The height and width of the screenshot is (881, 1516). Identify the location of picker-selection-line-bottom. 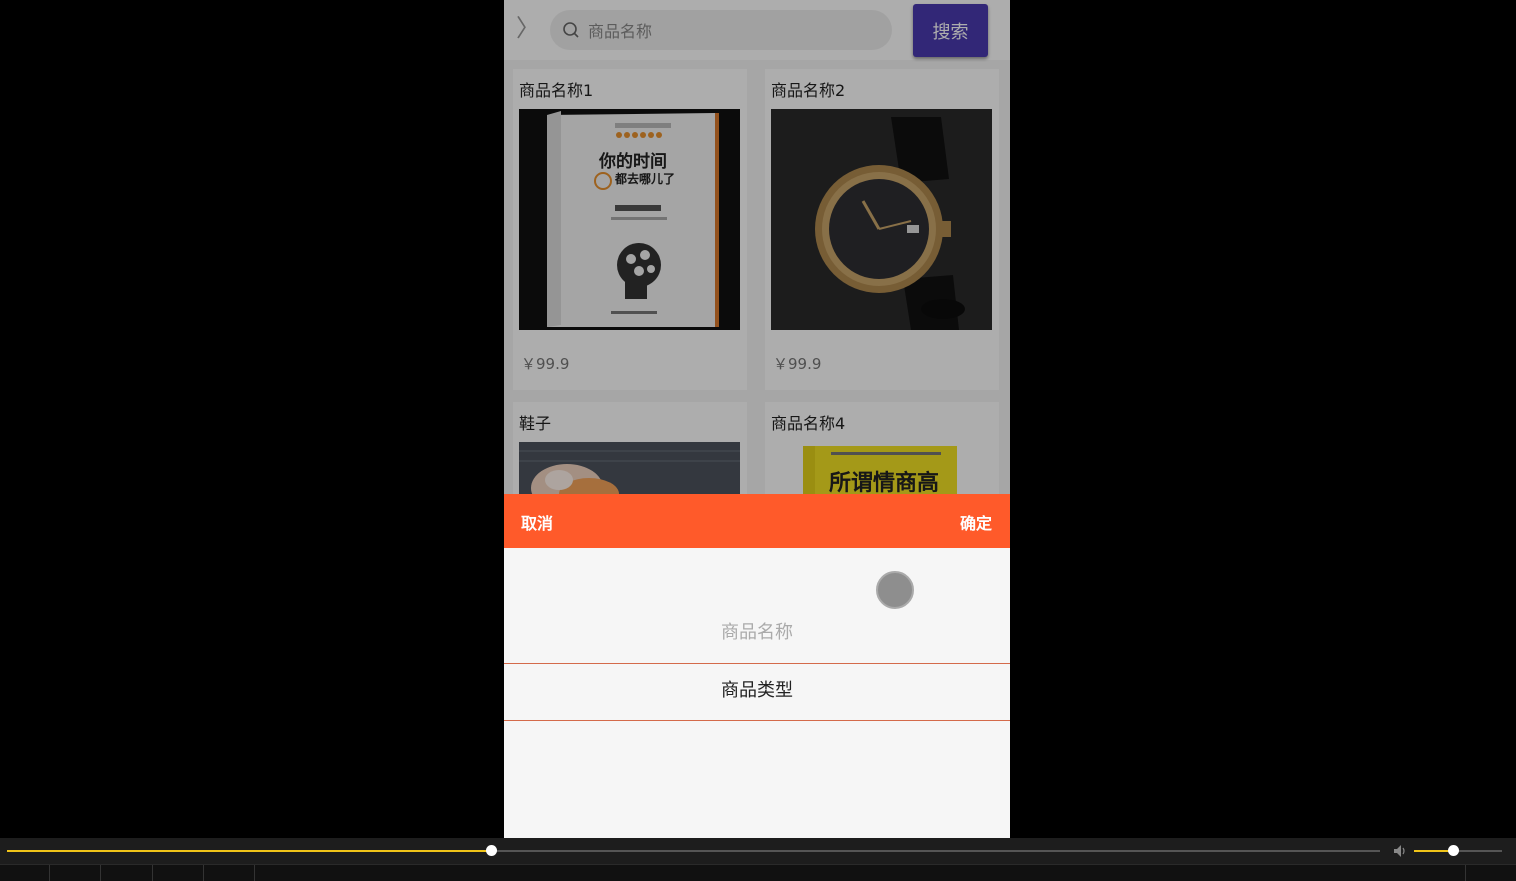
(757, 720).